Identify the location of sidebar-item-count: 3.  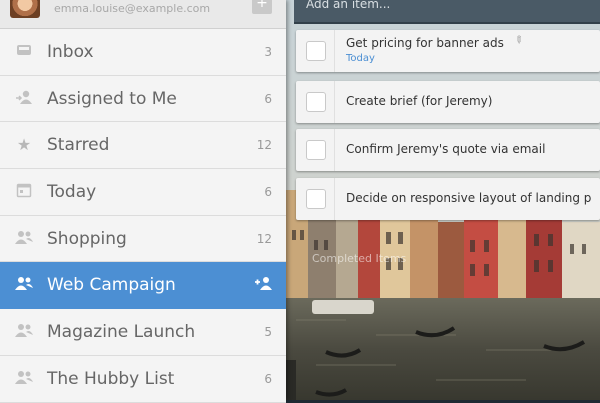
(268, 51).